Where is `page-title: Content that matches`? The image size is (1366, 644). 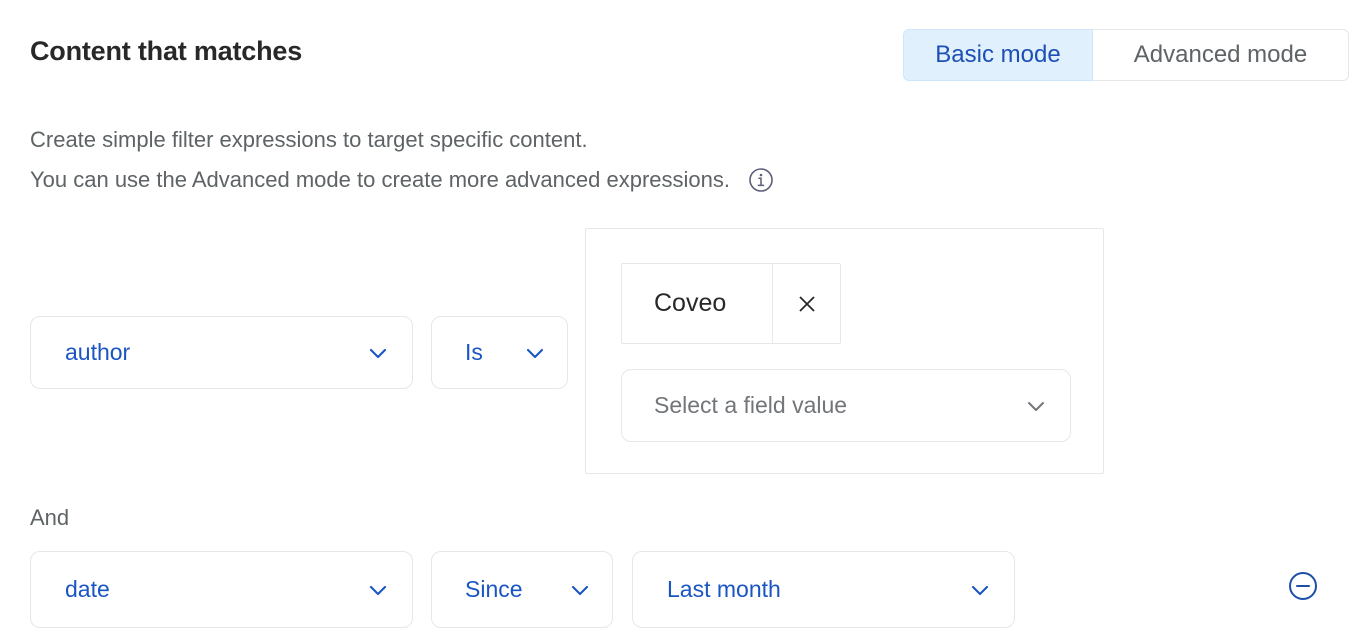 page-title: Content that matches is located at coordinates (166, 51).